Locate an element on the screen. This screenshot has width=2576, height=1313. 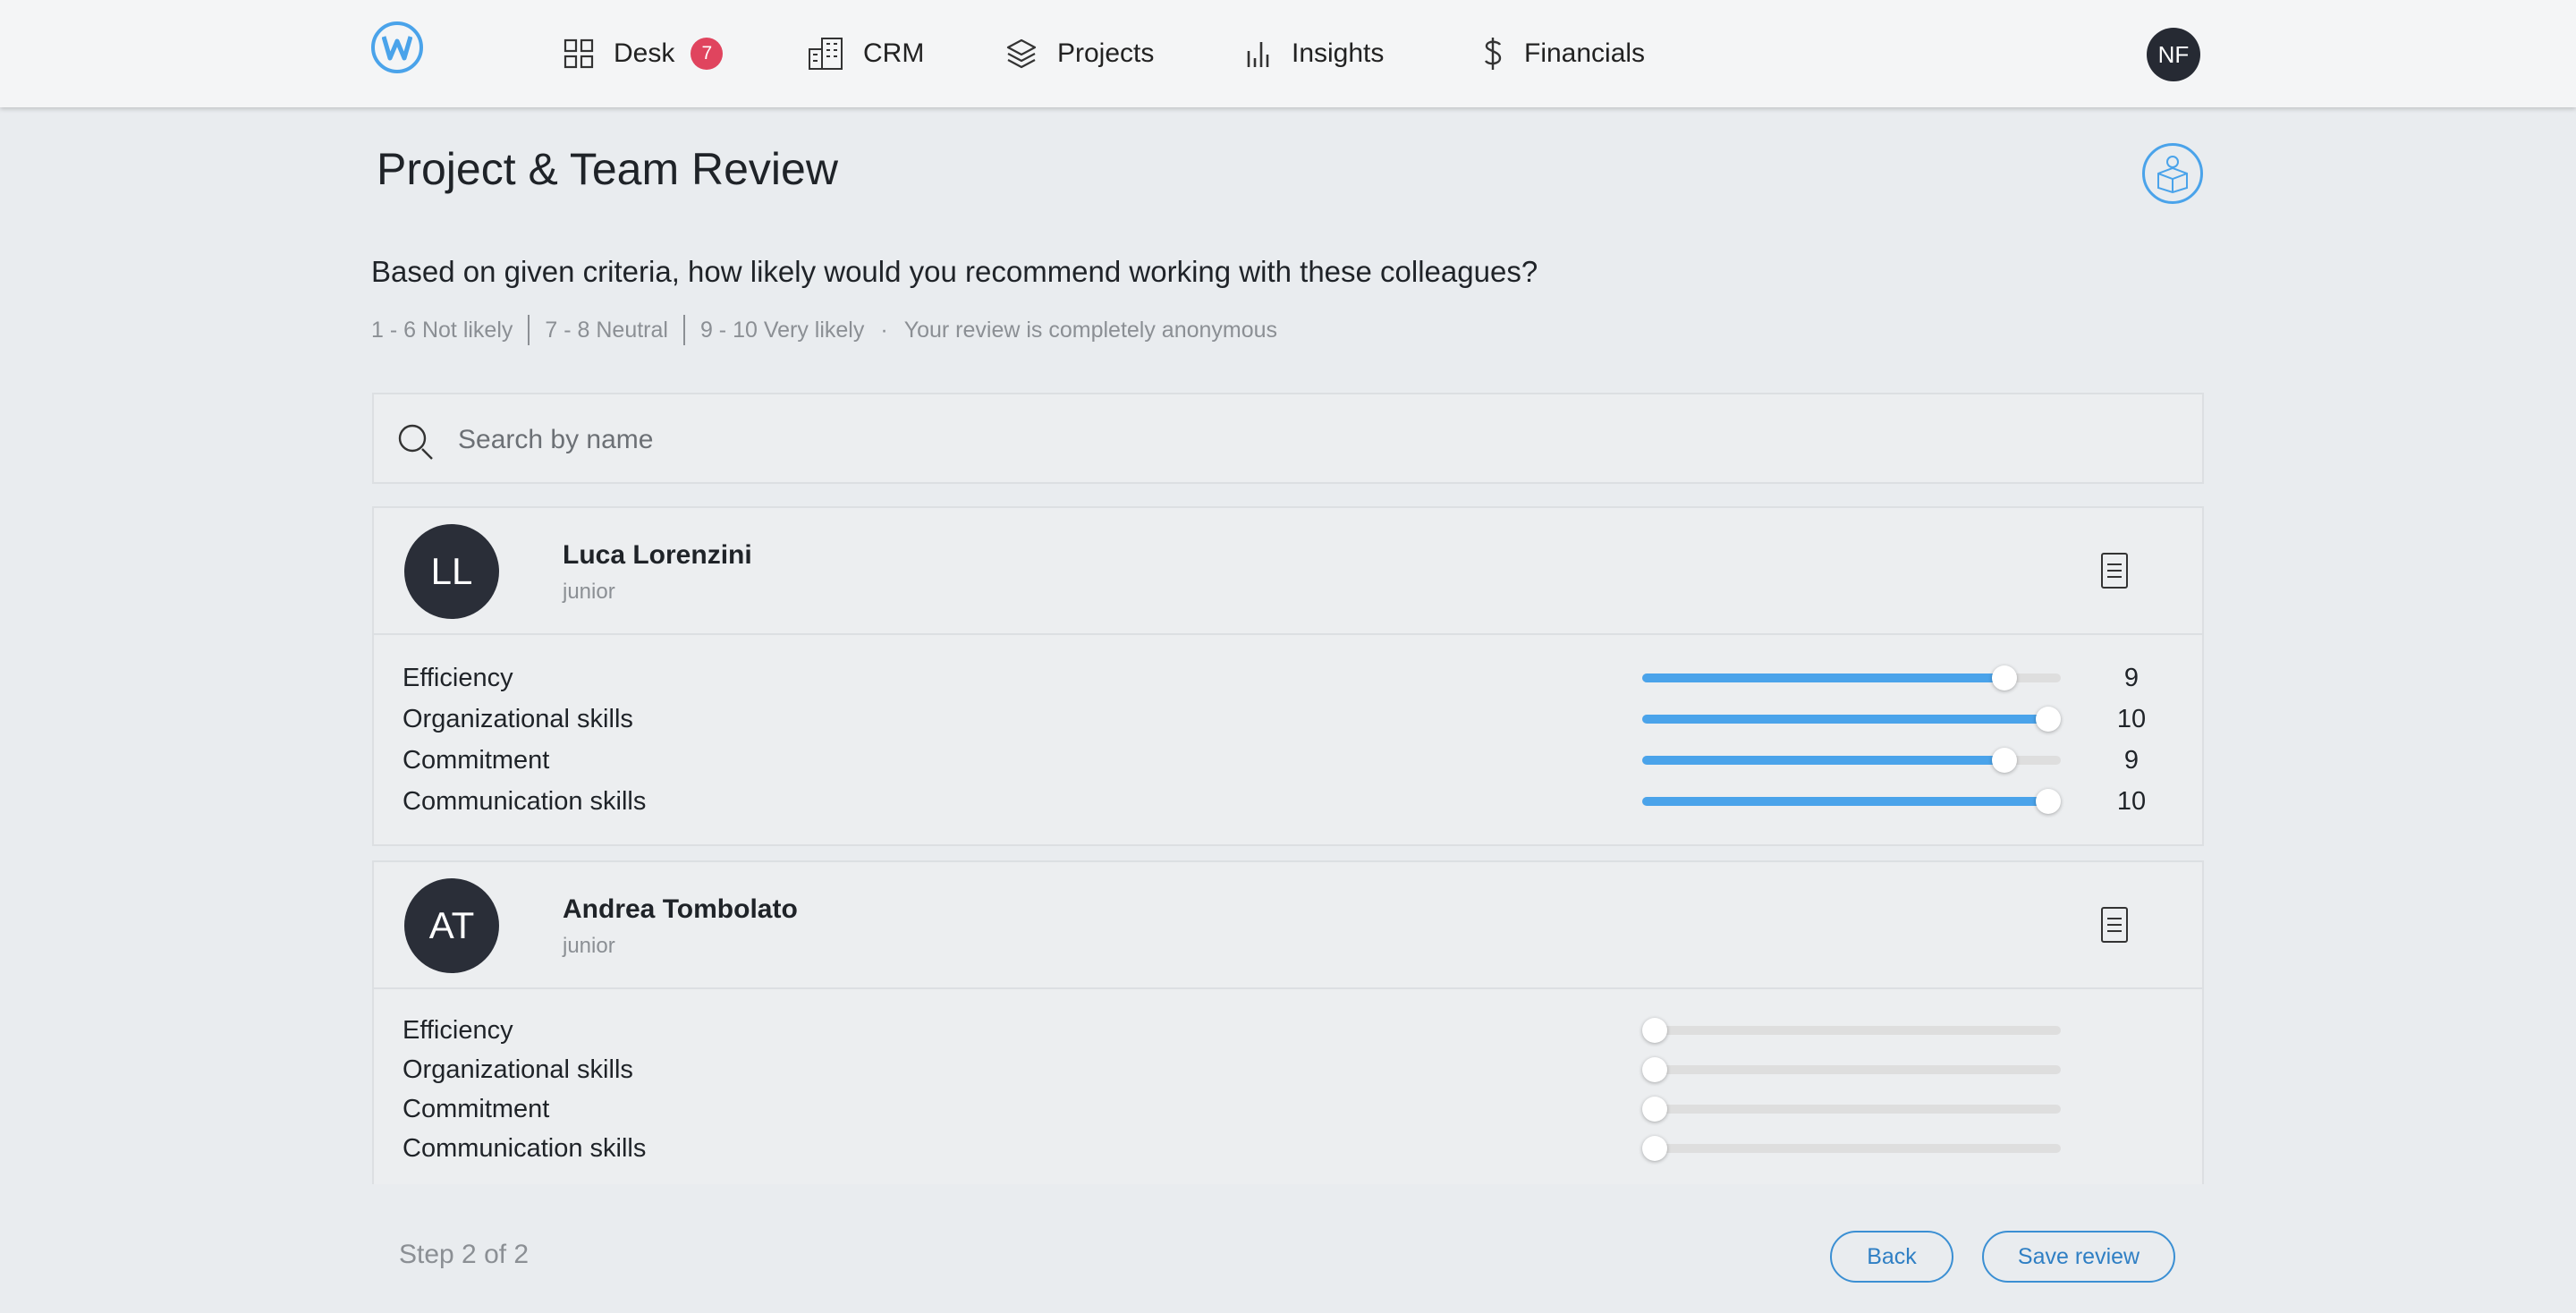
search-icon is located at coordinates (415, 442).